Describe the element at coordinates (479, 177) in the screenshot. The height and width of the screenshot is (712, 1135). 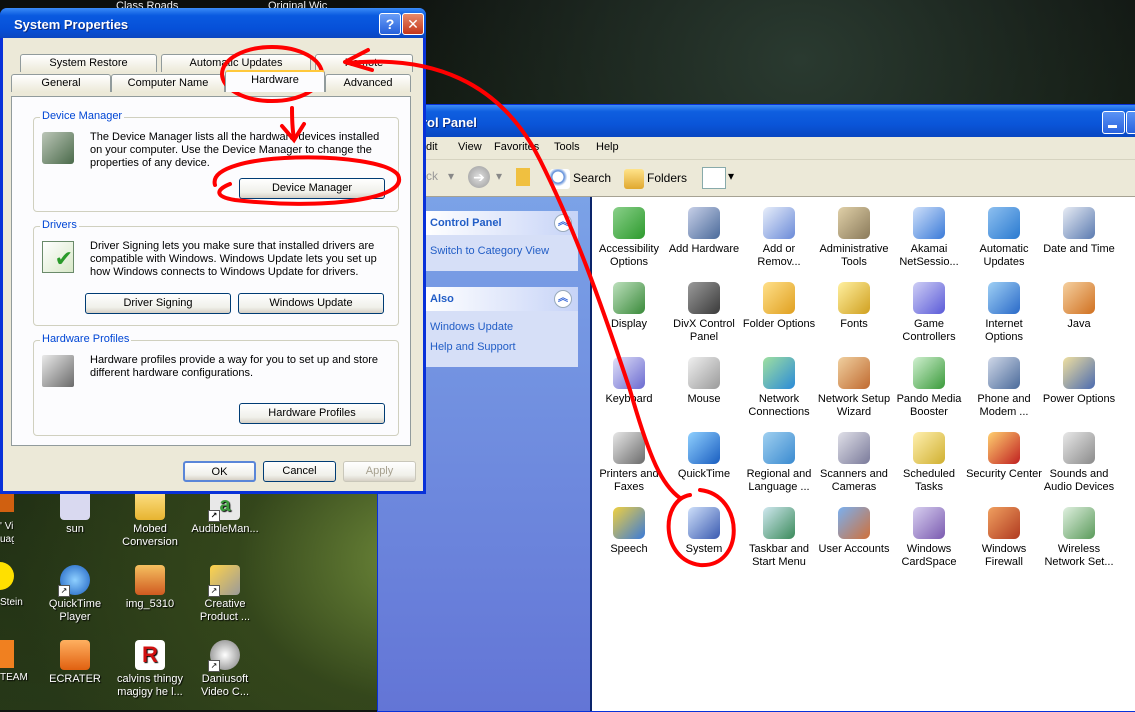
I see `forward-arrow-icon: ➔` at that location.